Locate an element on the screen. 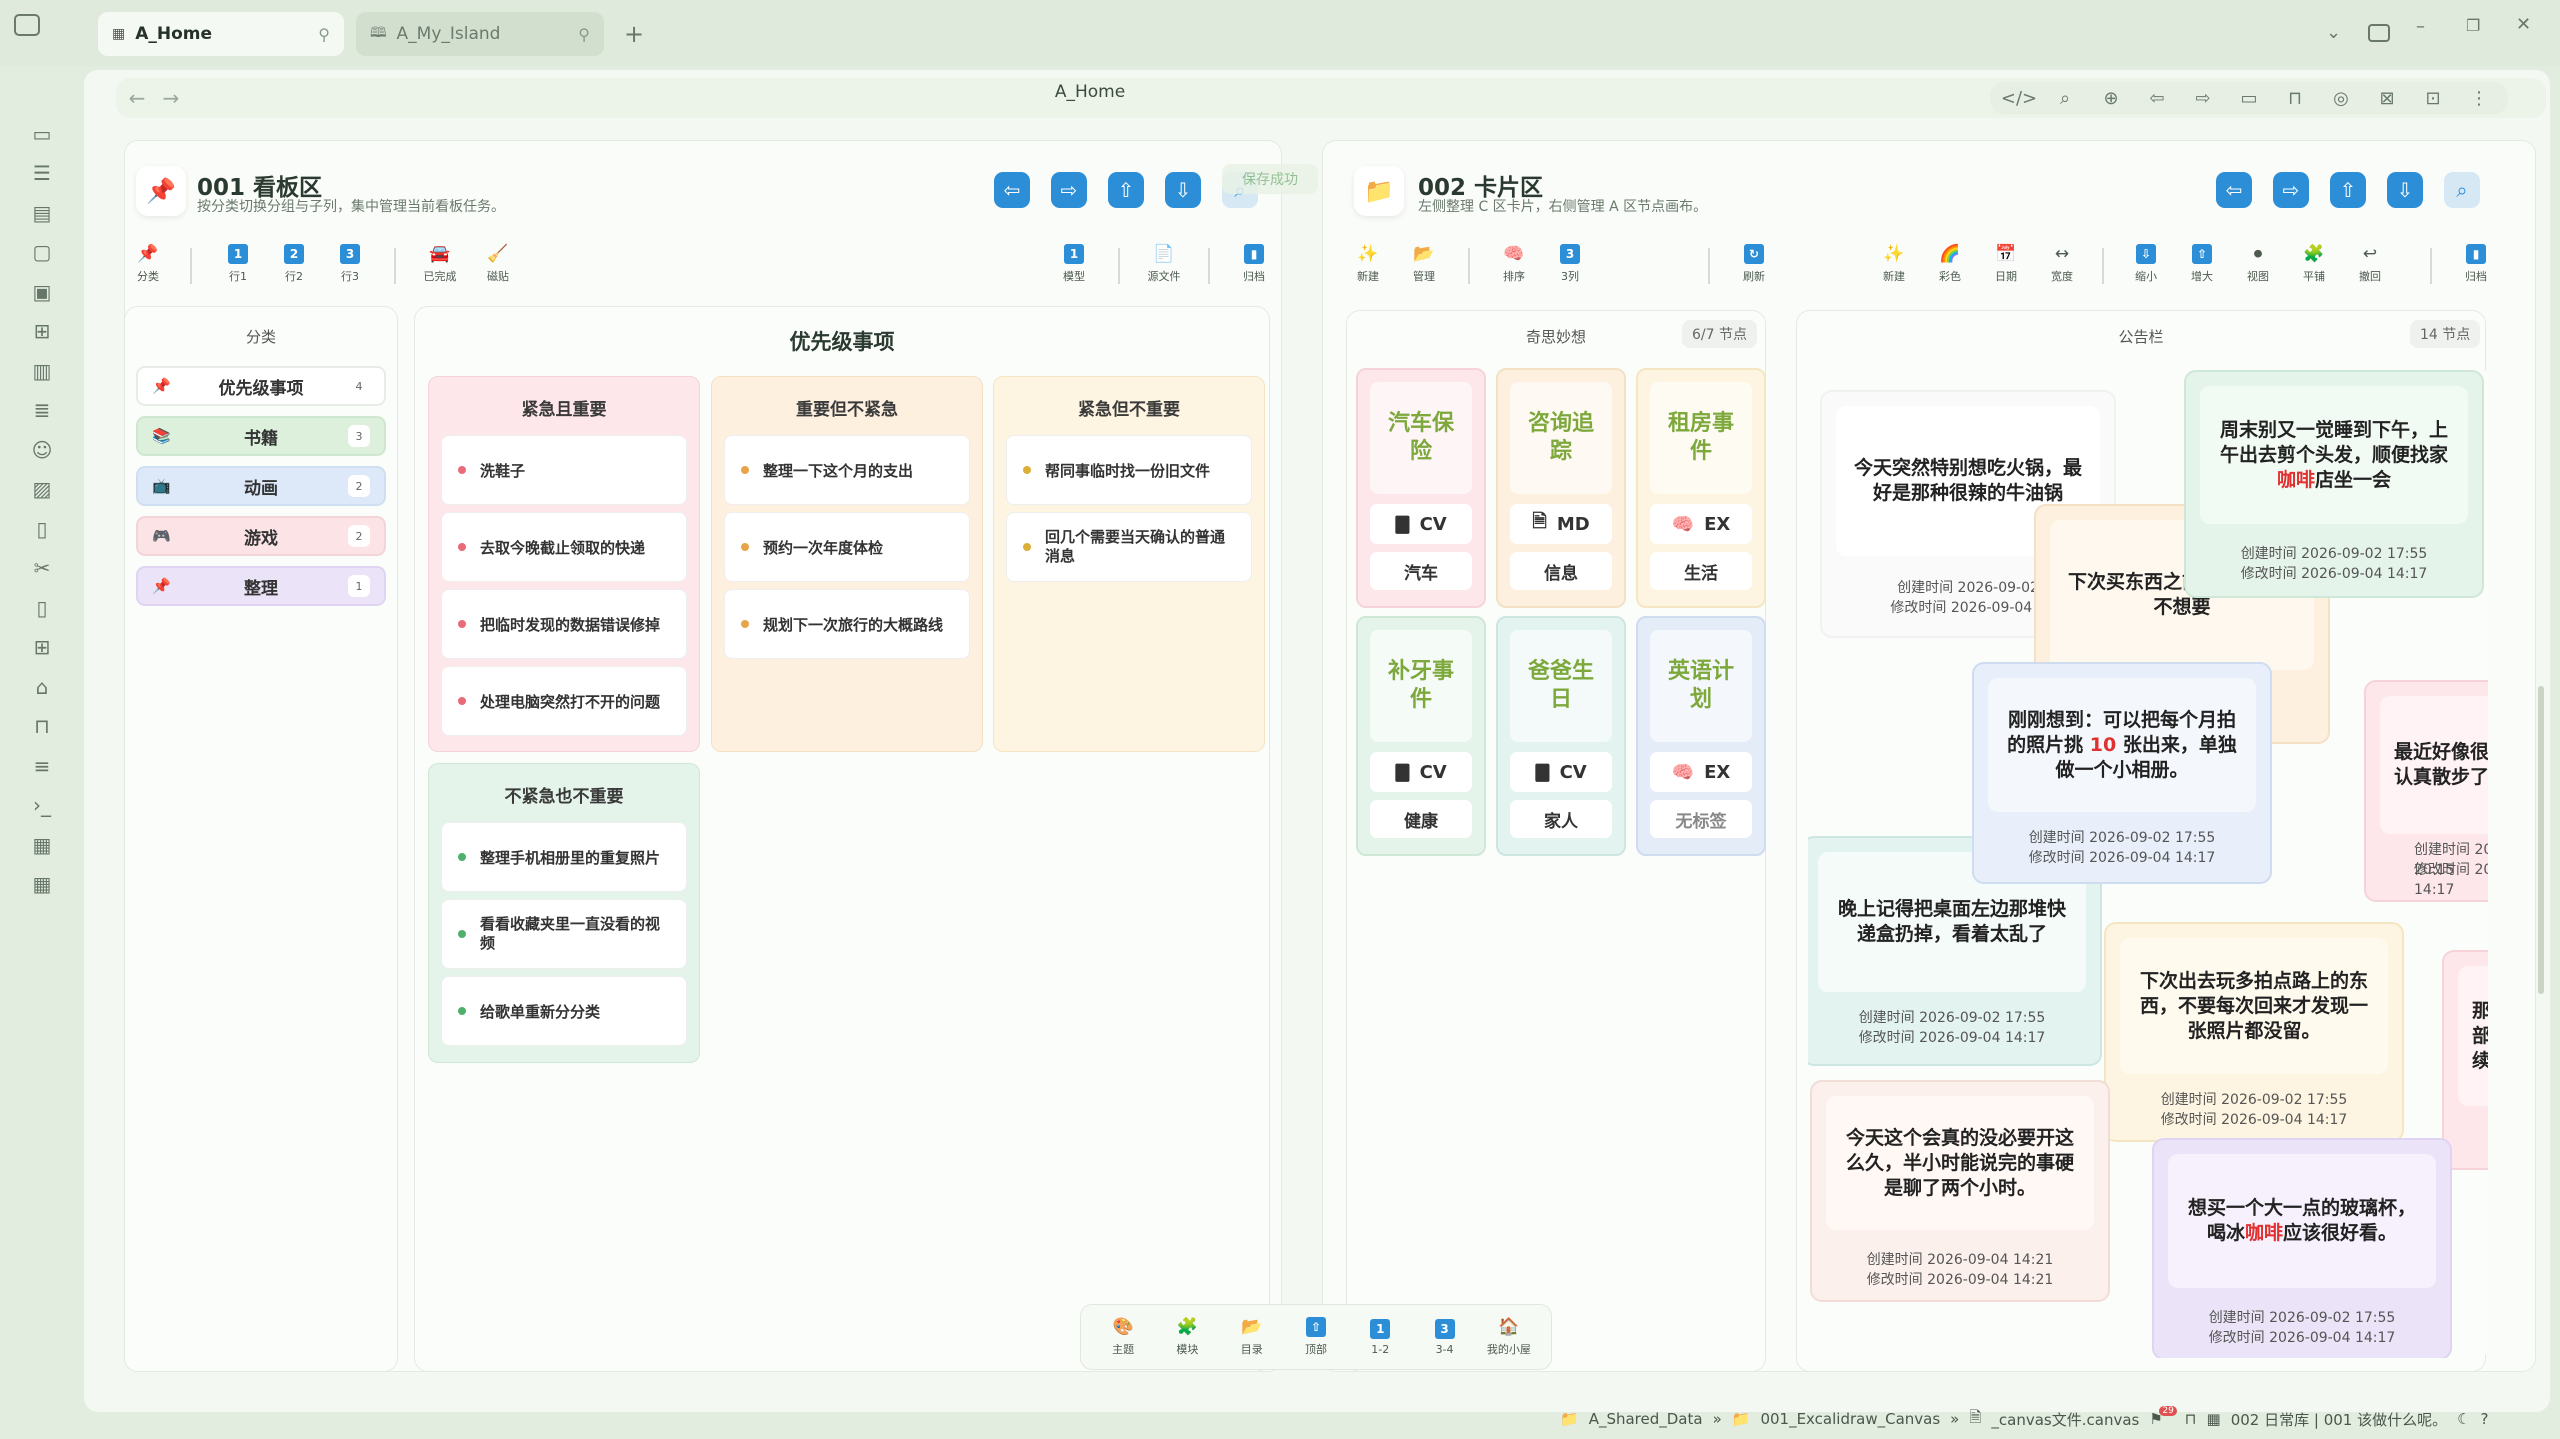  task-item: 帮同事临时找一份旧文件 is located at coordinates (1129, 470).